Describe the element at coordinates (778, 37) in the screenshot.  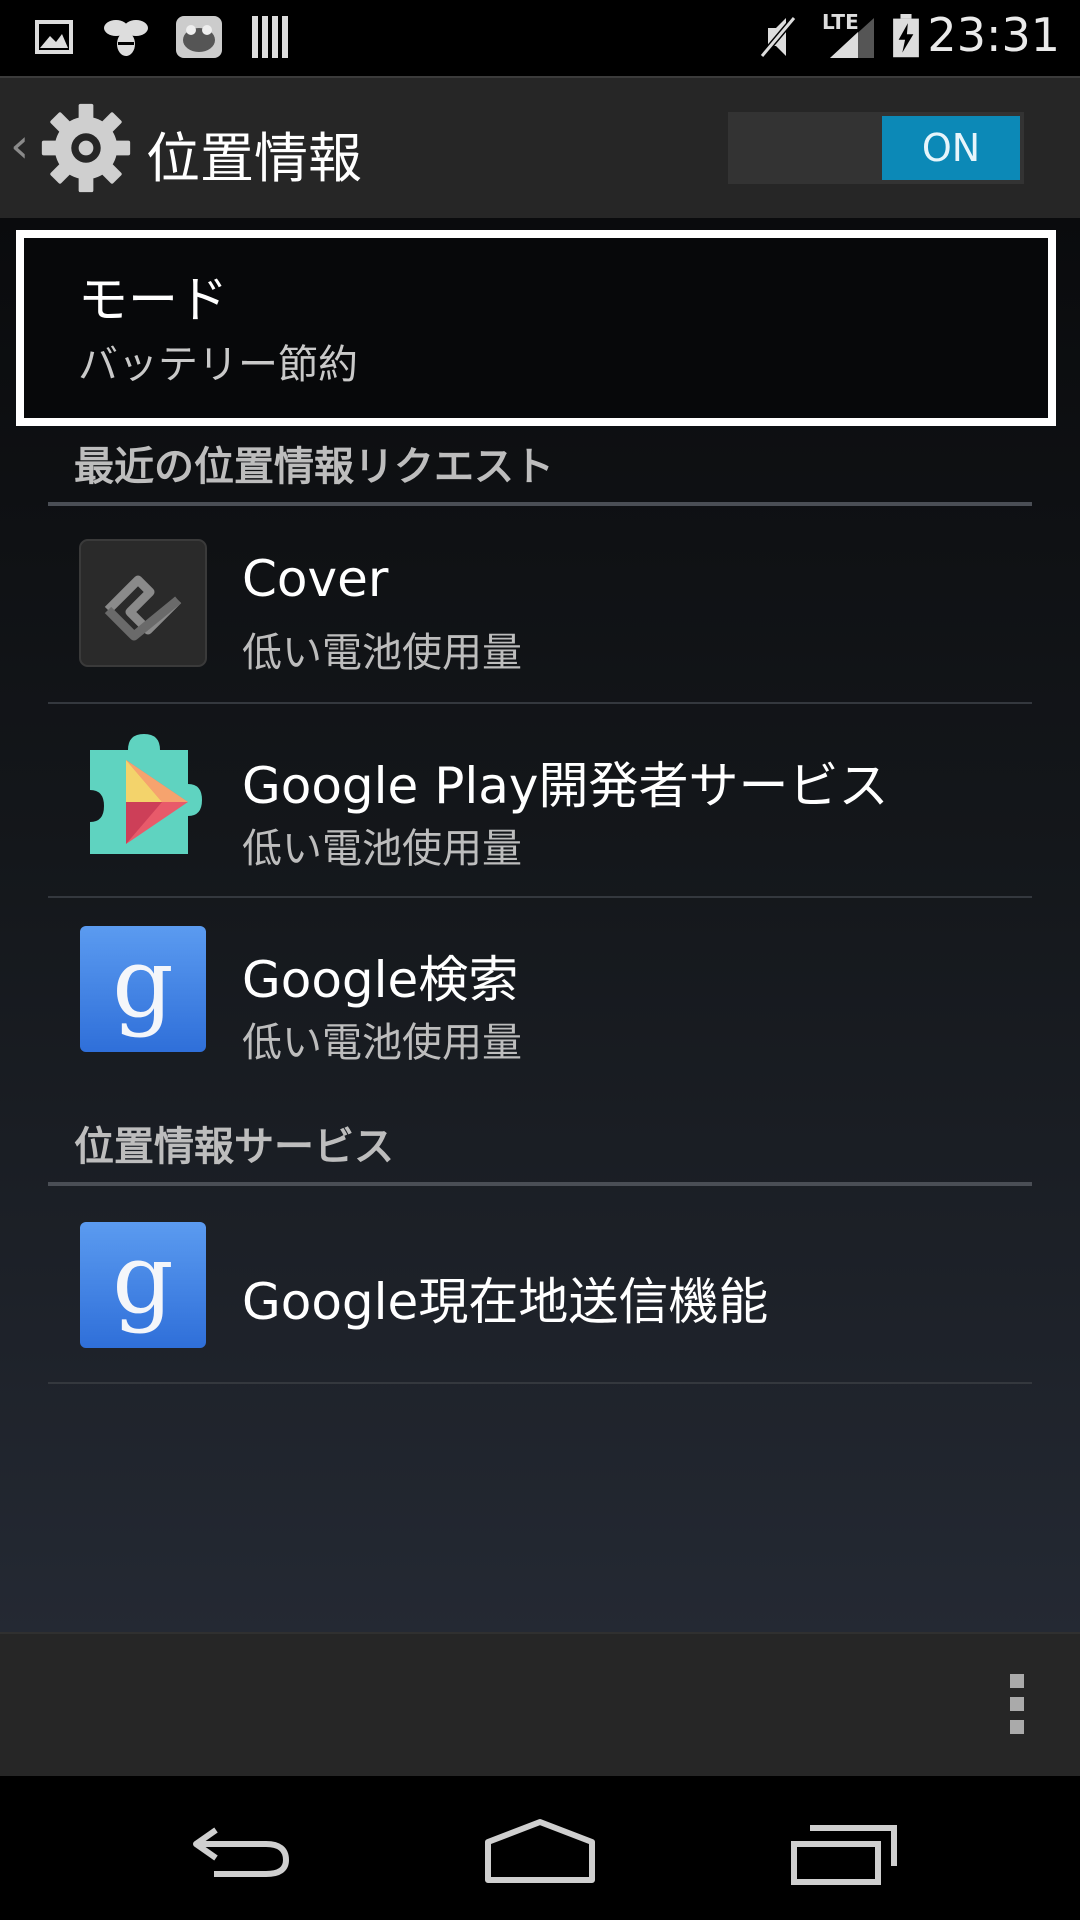
I see `mute-icon` at that location.